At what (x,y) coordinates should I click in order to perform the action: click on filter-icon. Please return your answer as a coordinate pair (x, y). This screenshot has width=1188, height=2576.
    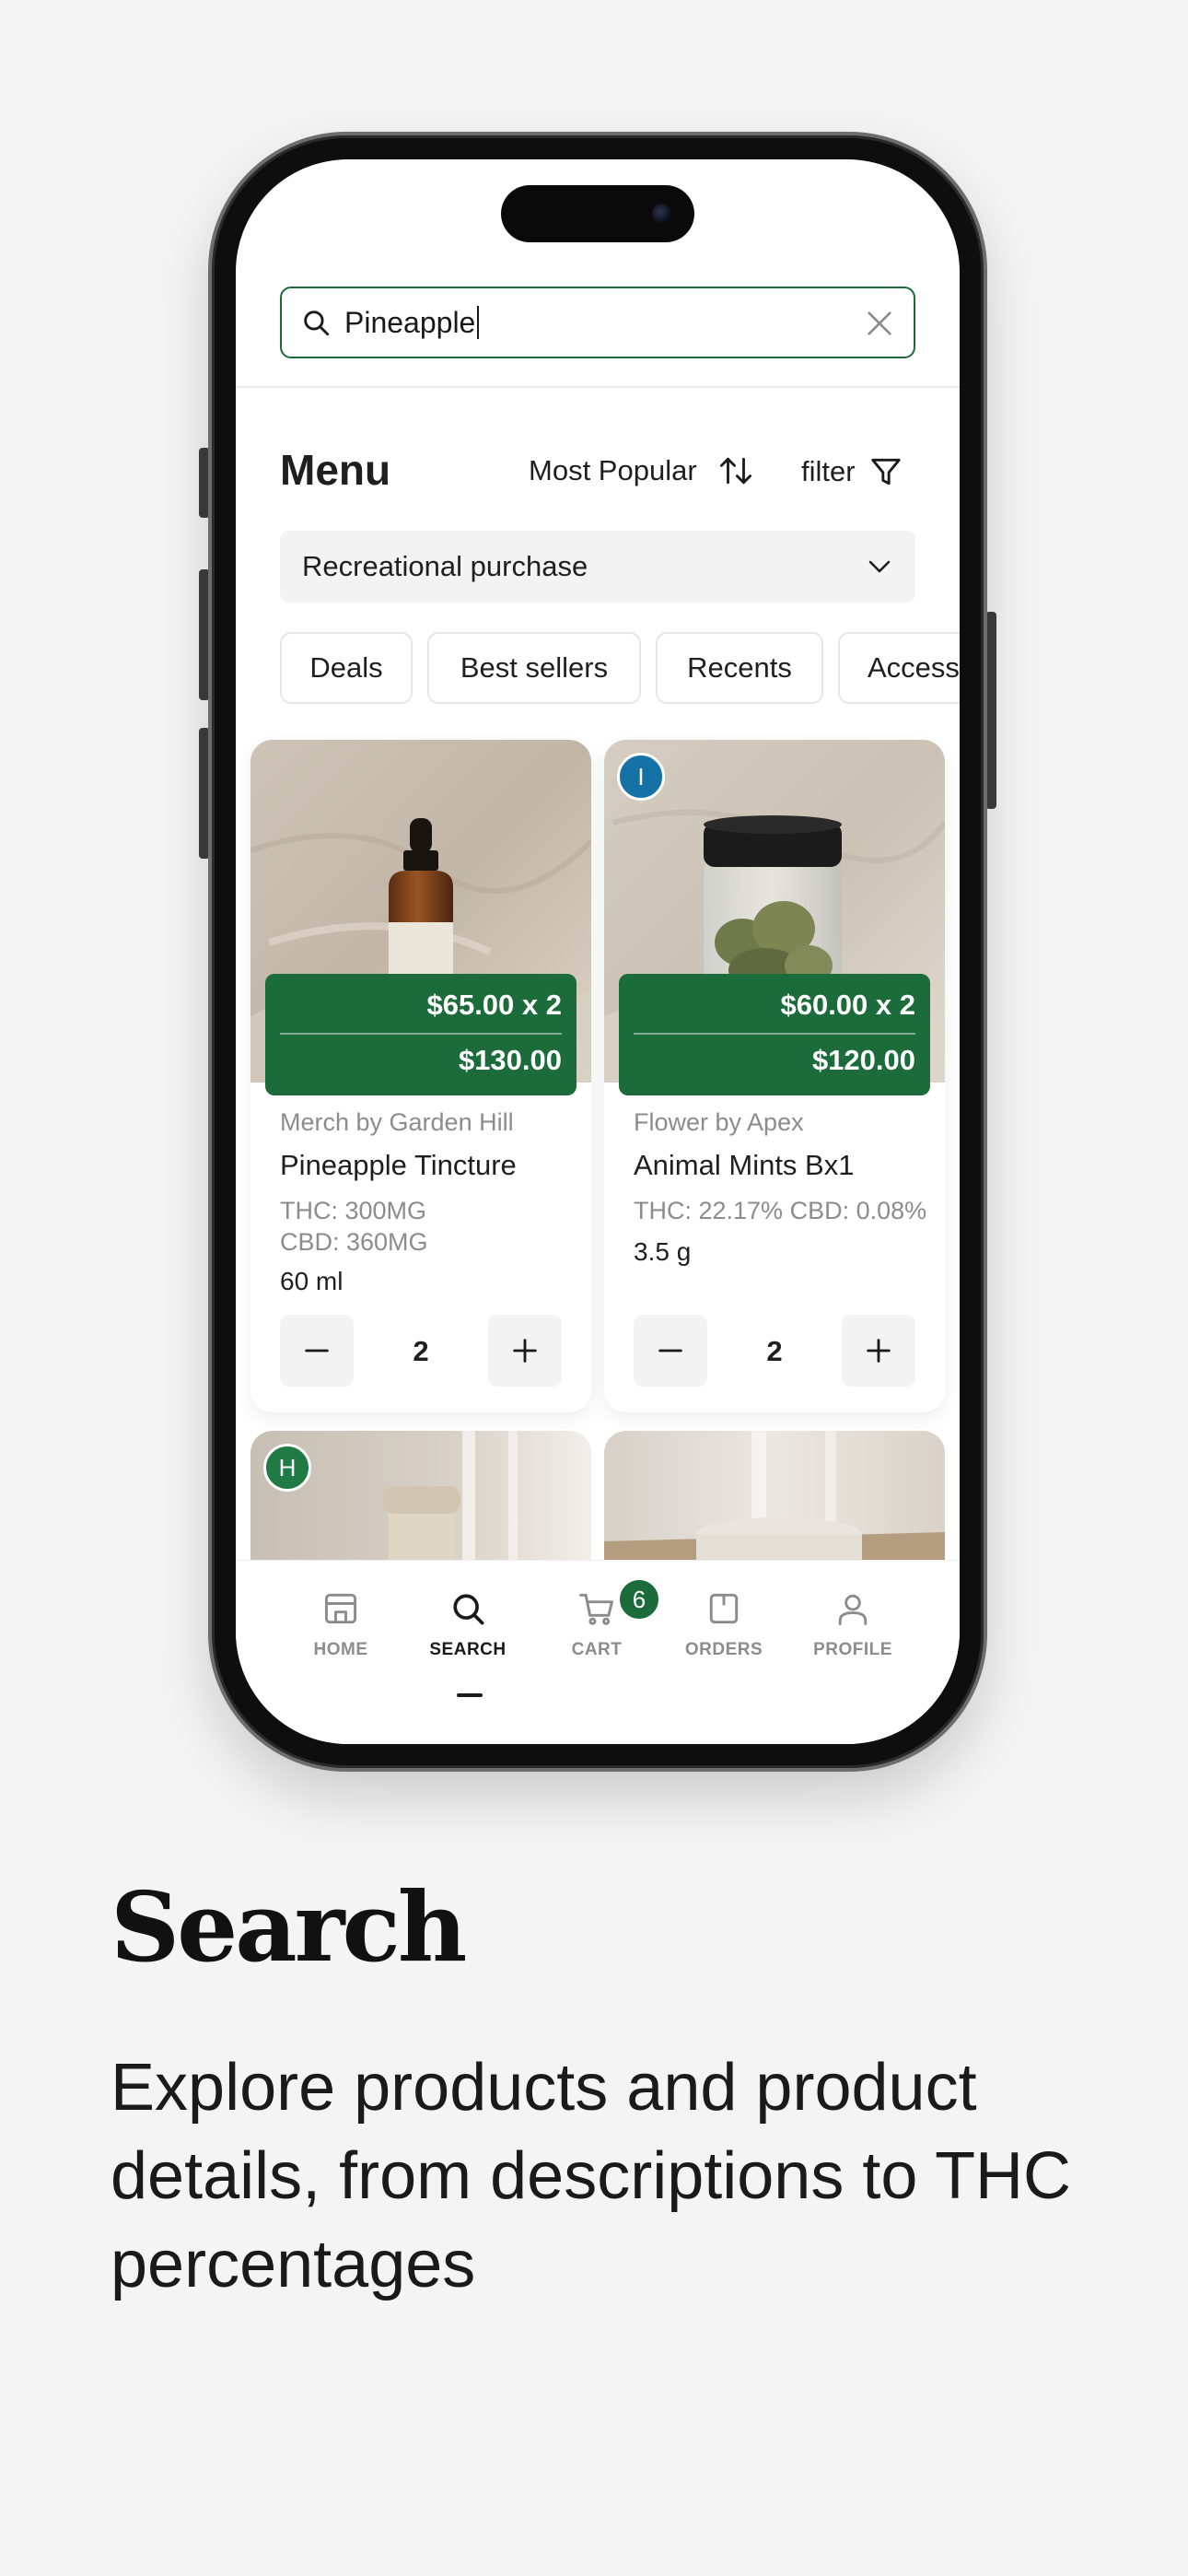
    Looking at the image, I should click on (886, 472).